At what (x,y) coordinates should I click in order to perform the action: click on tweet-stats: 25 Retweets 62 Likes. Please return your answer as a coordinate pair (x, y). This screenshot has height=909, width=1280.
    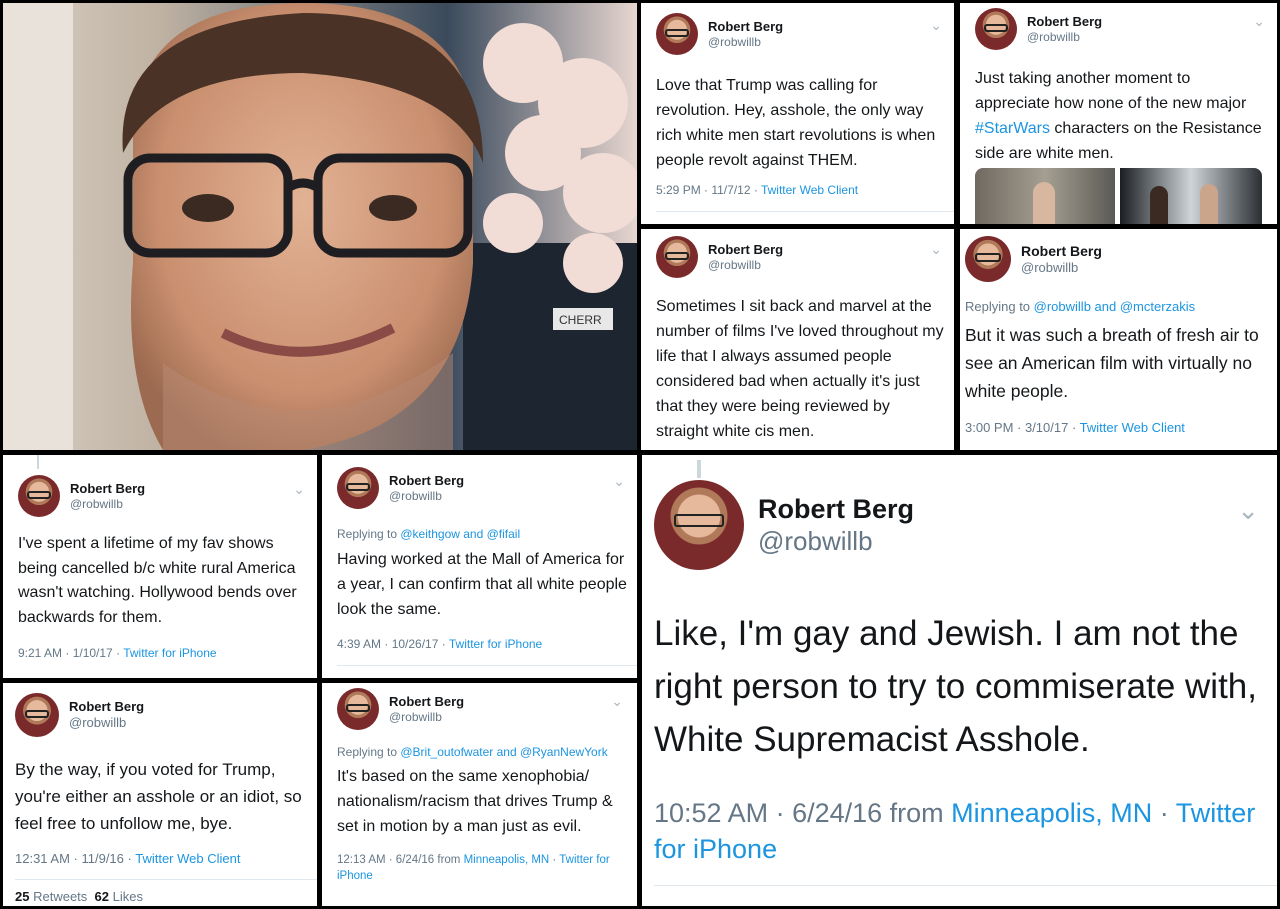
    Looking at the image, I should click on (79, 896).